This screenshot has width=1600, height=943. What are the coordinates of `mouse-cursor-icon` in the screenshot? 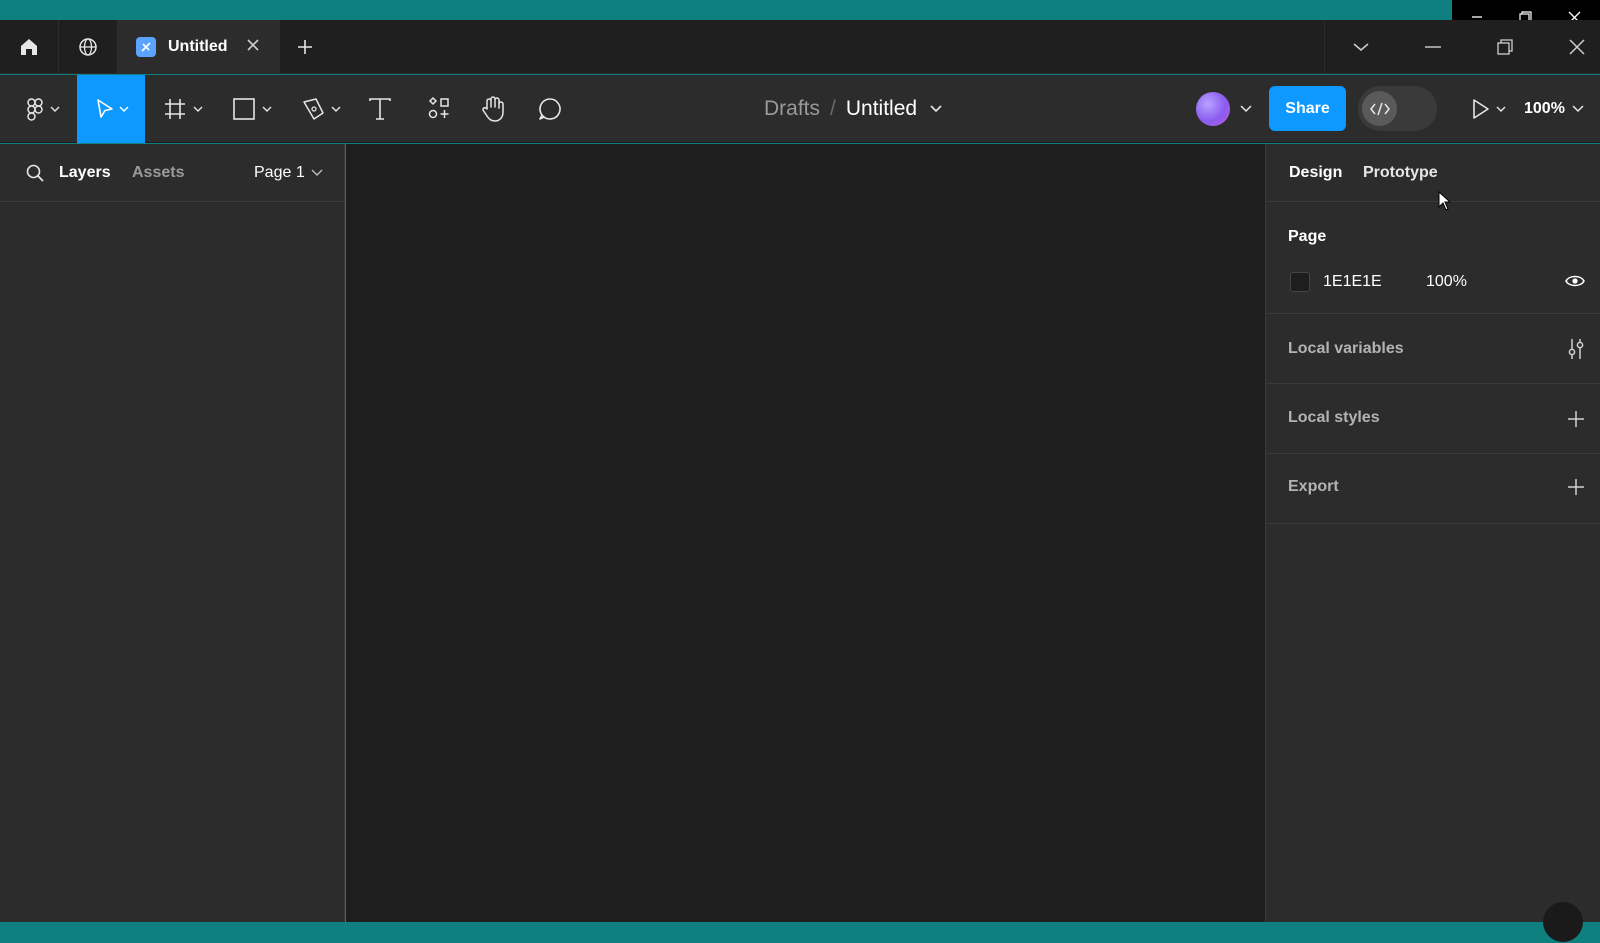 It's located at (1445, 203).